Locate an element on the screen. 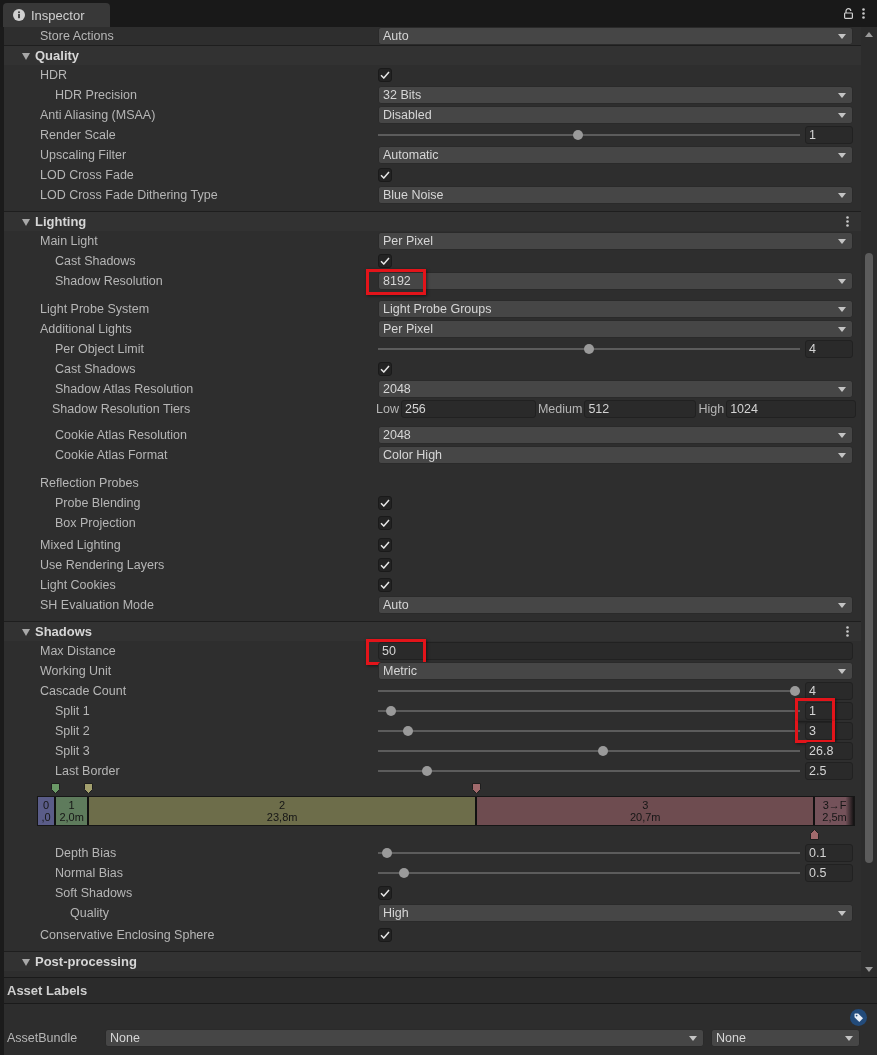 The height and width of the screenshot is (1055, 877). dropdown: 32 Bits is located at coordinates (615, 95).